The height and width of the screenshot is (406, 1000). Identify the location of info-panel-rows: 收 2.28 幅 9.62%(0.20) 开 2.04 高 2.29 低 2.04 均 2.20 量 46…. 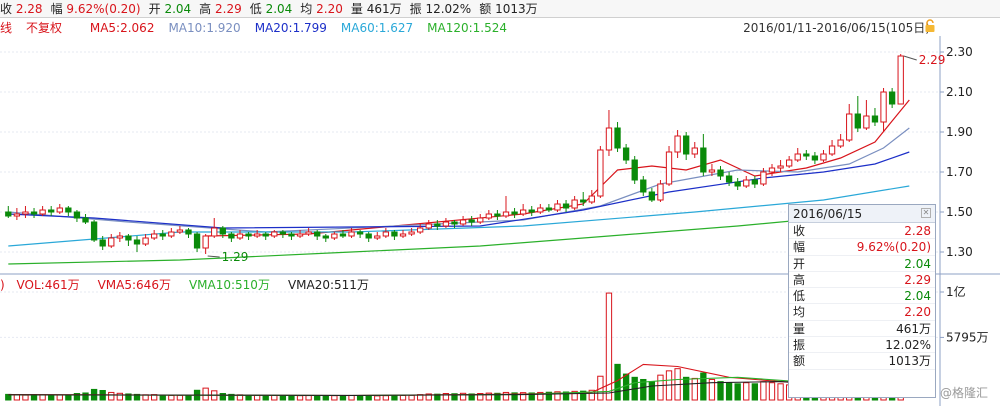
(862, 296).